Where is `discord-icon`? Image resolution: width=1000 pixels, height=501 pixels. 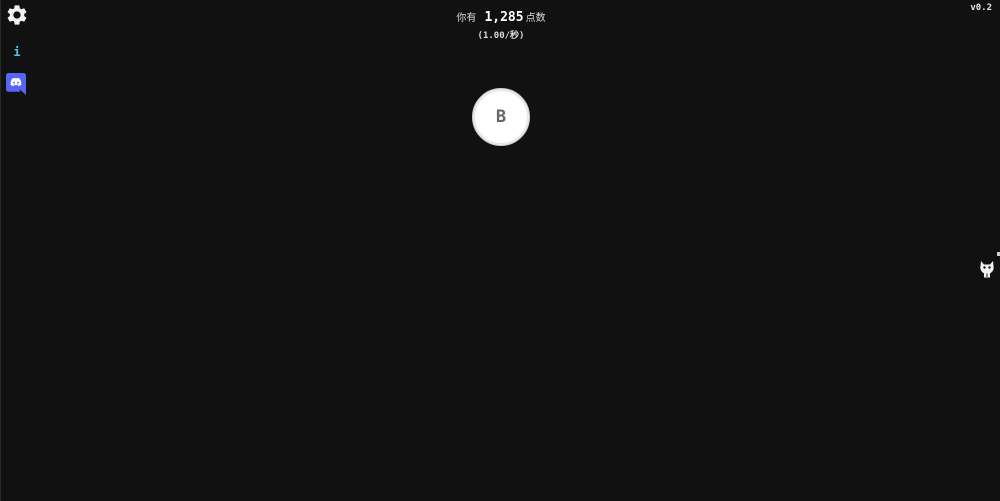
discord-icon is located at coordinates (16, 84).